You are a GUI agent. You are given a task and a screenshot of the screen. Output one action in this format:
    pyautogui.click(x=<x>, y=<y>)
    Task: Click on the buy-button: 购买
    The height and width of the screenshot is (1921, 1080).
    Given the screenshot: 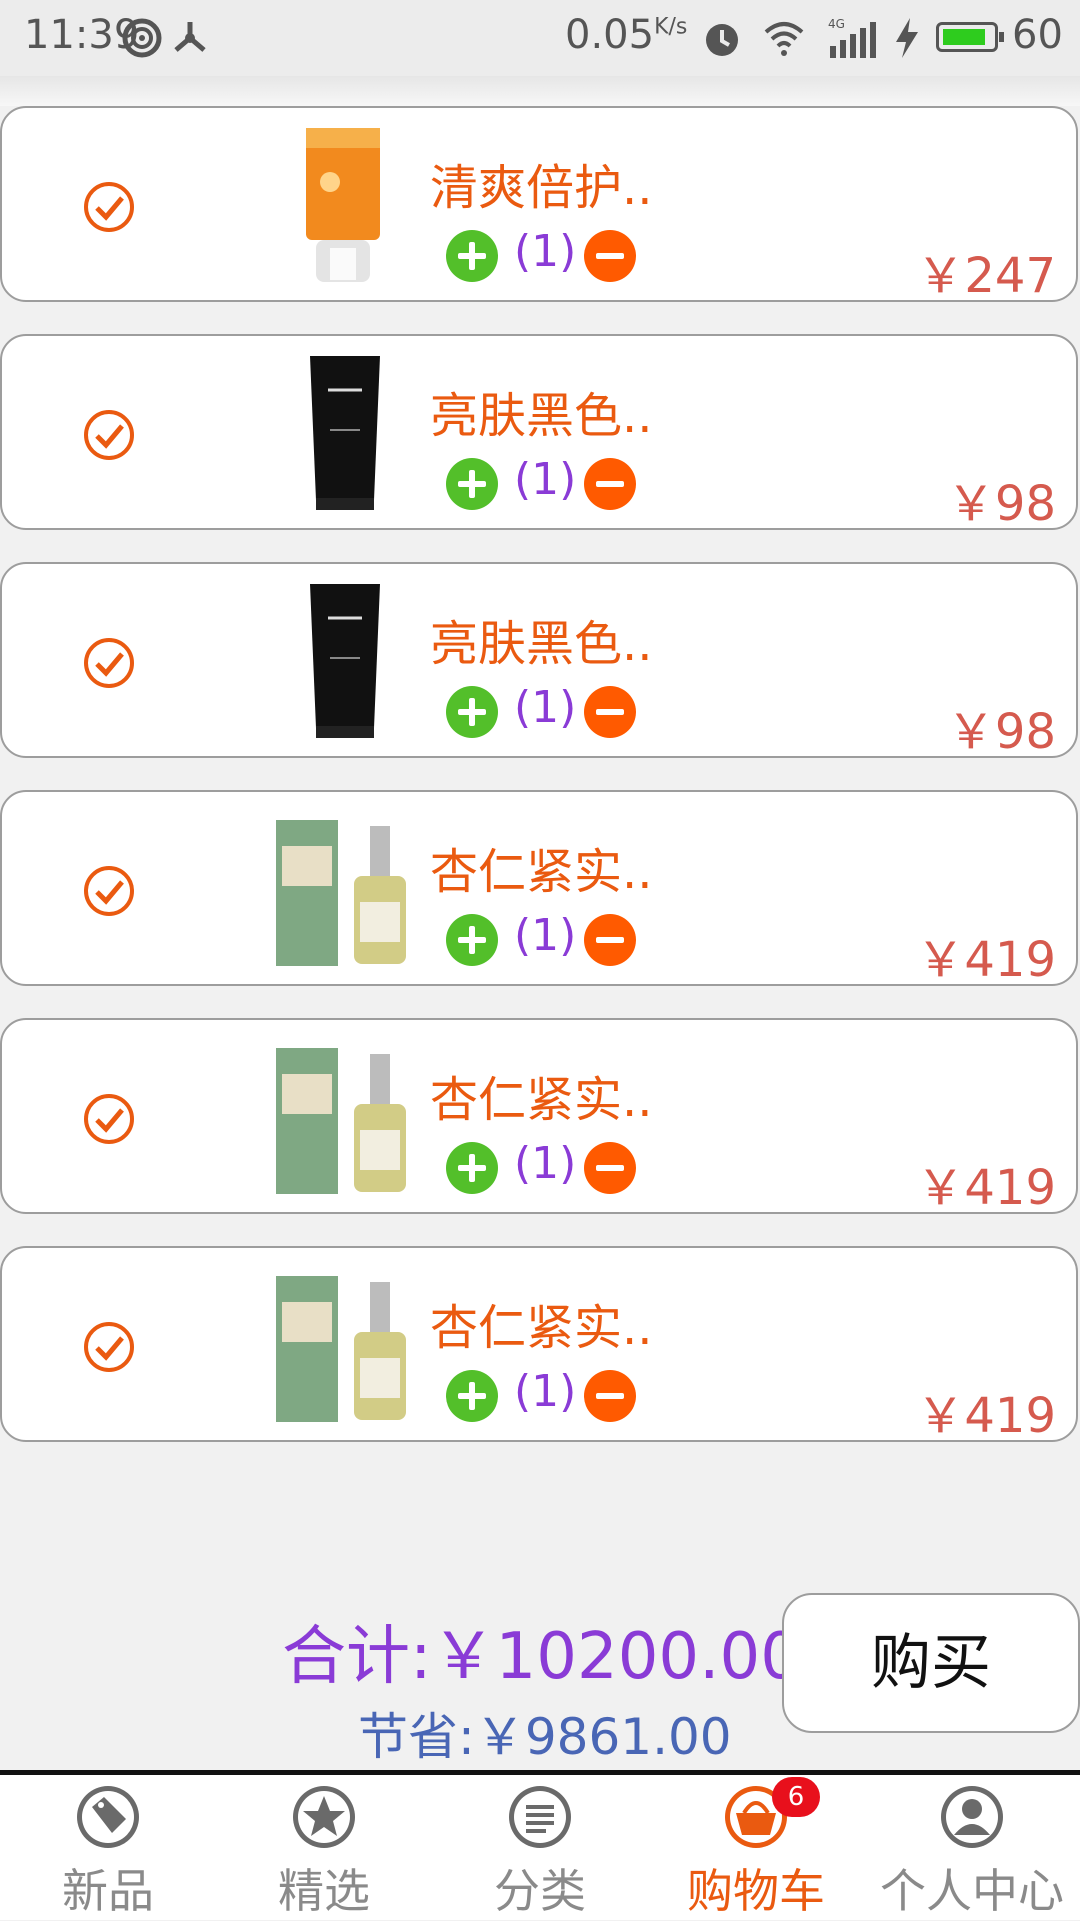 What is the action you would take?
    pyautogui.click(x=931, y=1663)
    